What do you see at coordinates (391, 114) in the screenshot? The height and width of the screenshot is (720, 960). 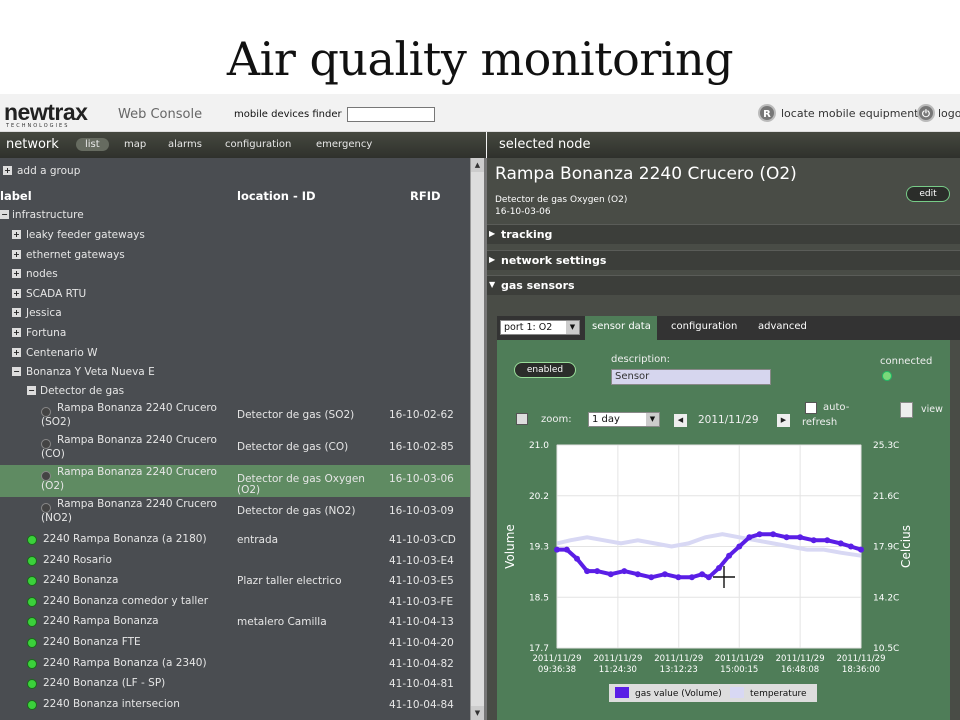 I see `mobile-devices-finder-input` at bounding box center [391, 114].